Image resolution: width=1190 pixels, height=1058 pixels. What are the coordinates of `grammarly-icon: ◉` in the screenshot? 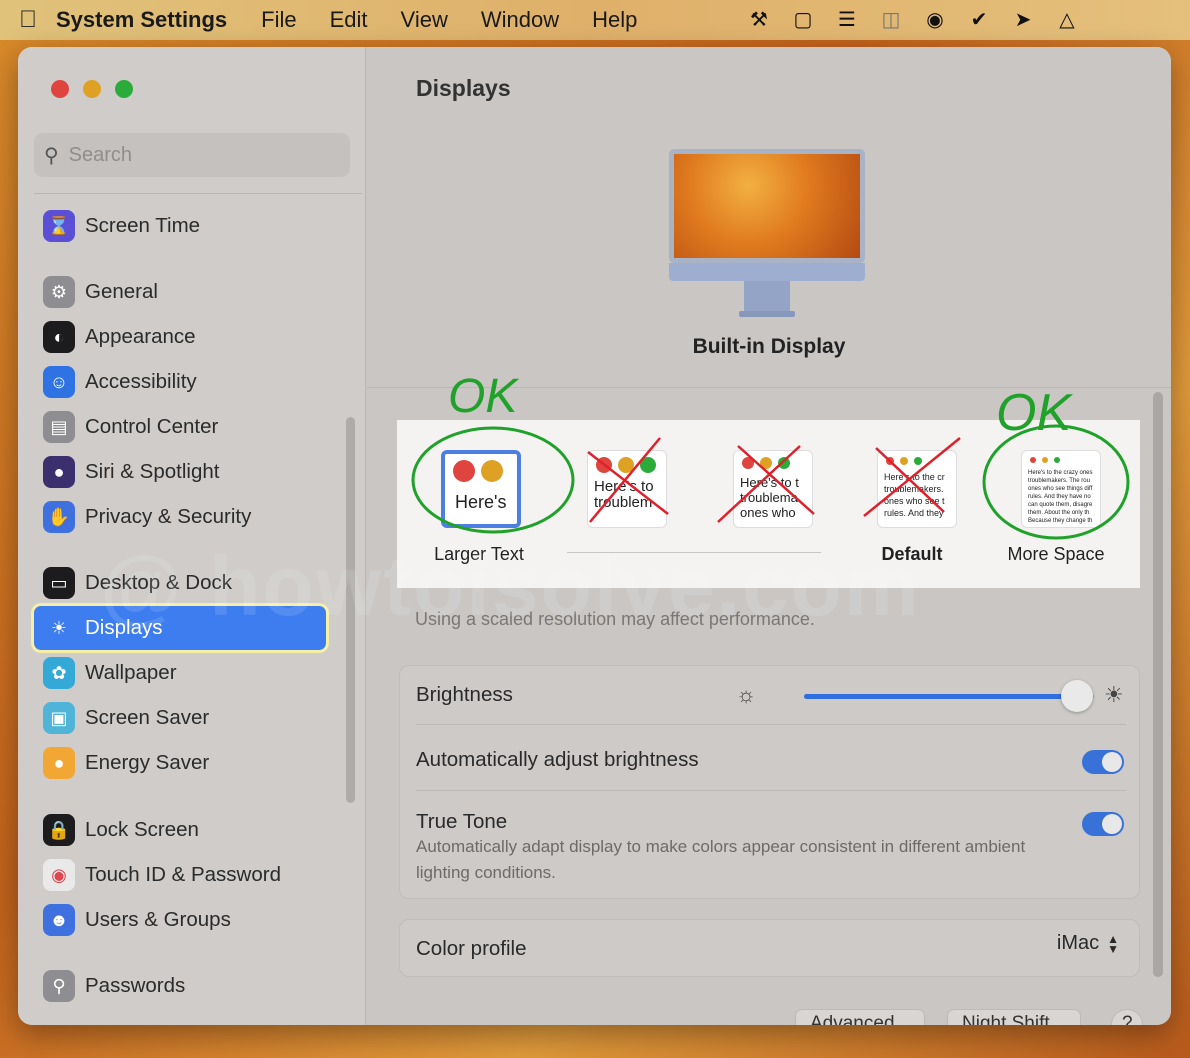 It's located at (935, 19).